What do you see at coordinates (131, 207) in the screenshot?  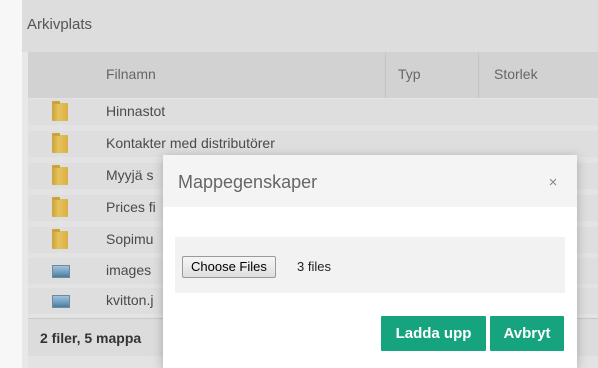 I see `file-name: Prices fi` at bounding box center [131, 207].